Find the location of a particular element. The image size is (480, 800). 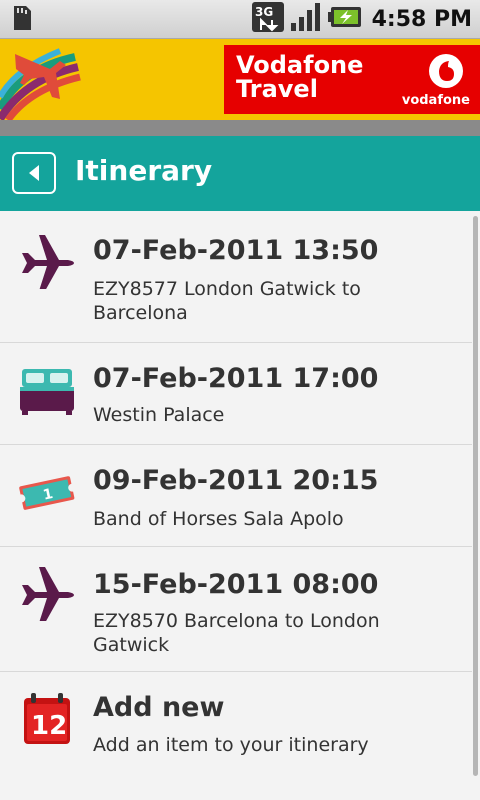

title-bar: Itinerary is located at coordinates (240, 173).